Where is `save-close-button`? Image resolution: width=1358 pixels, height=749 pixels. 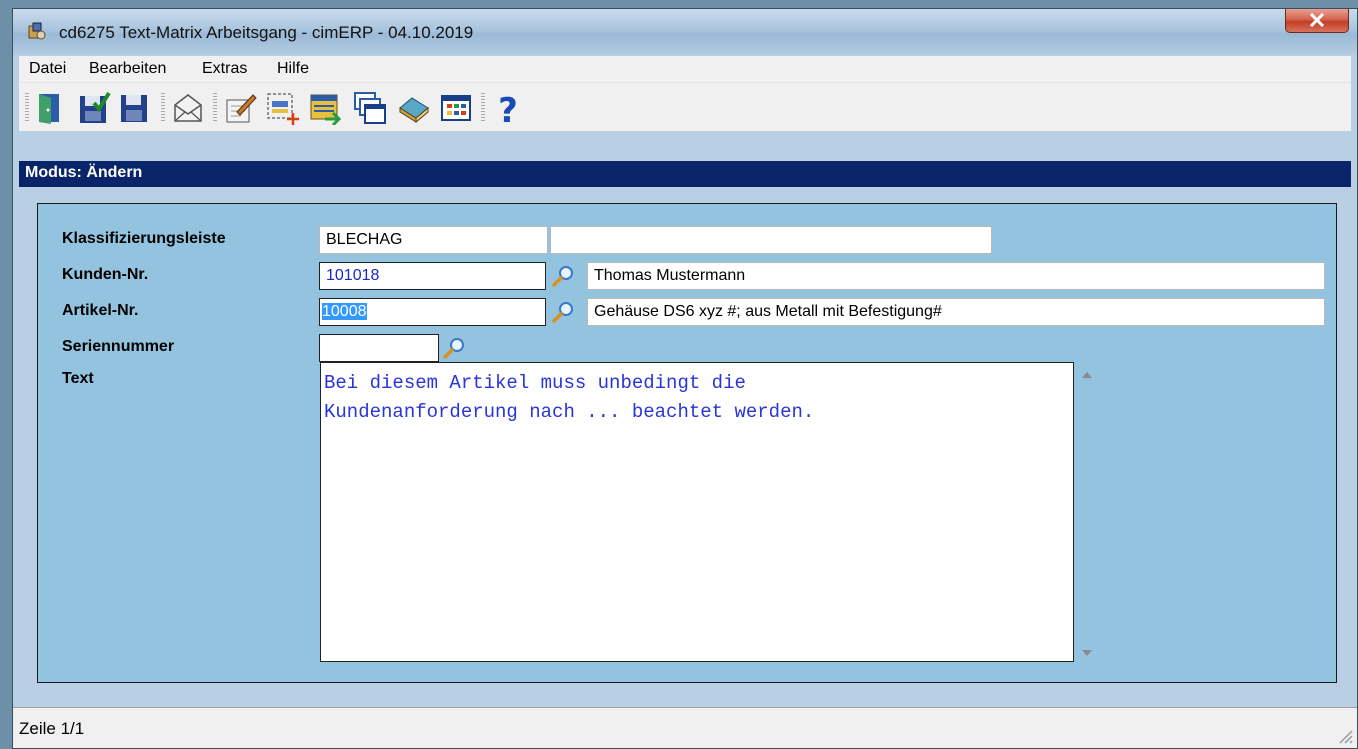 save-close-button is located at coordinates (94, 108).